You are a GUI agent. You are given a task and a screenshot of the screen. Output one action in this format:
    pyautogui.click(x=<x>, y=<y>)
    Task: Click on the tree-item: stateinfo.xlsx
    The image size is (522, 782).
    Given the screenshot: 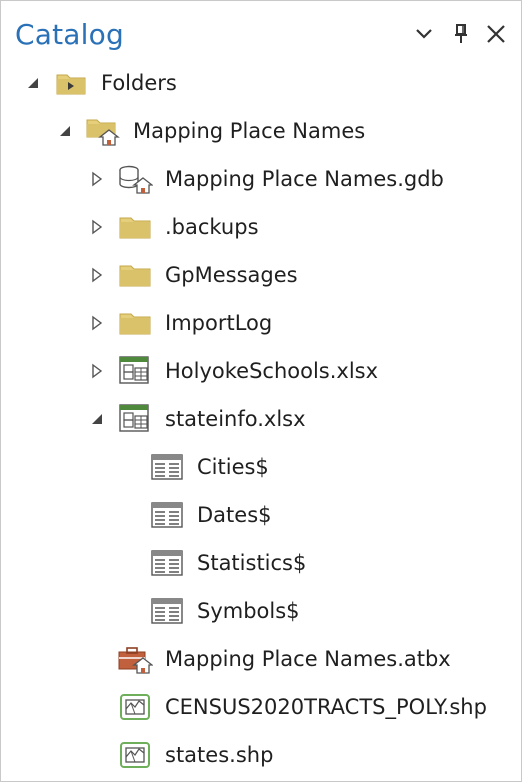 What is the action you would take?
    pyautogui.click(x=196, y=419)
    